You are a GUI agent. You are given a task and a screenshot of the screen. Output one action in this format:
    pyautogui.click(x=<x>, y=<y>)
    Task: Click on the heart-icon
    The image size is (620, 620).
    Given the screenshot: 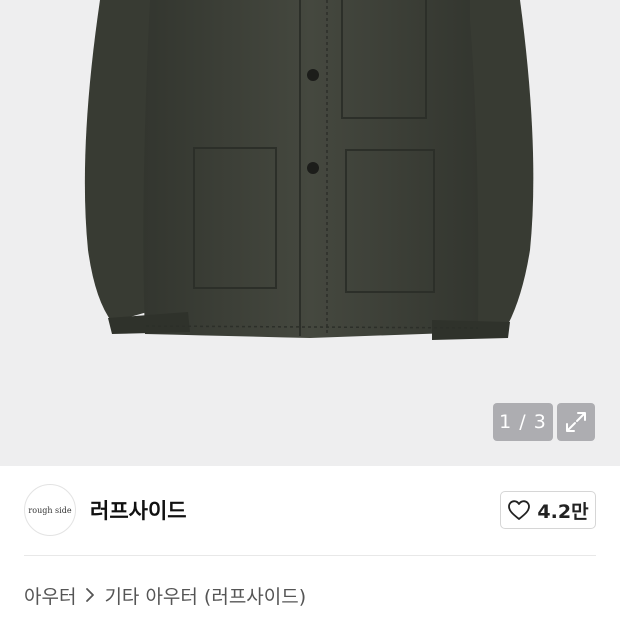 What is the action you would take?
    pyautogui.click(x=519, y=510)
    